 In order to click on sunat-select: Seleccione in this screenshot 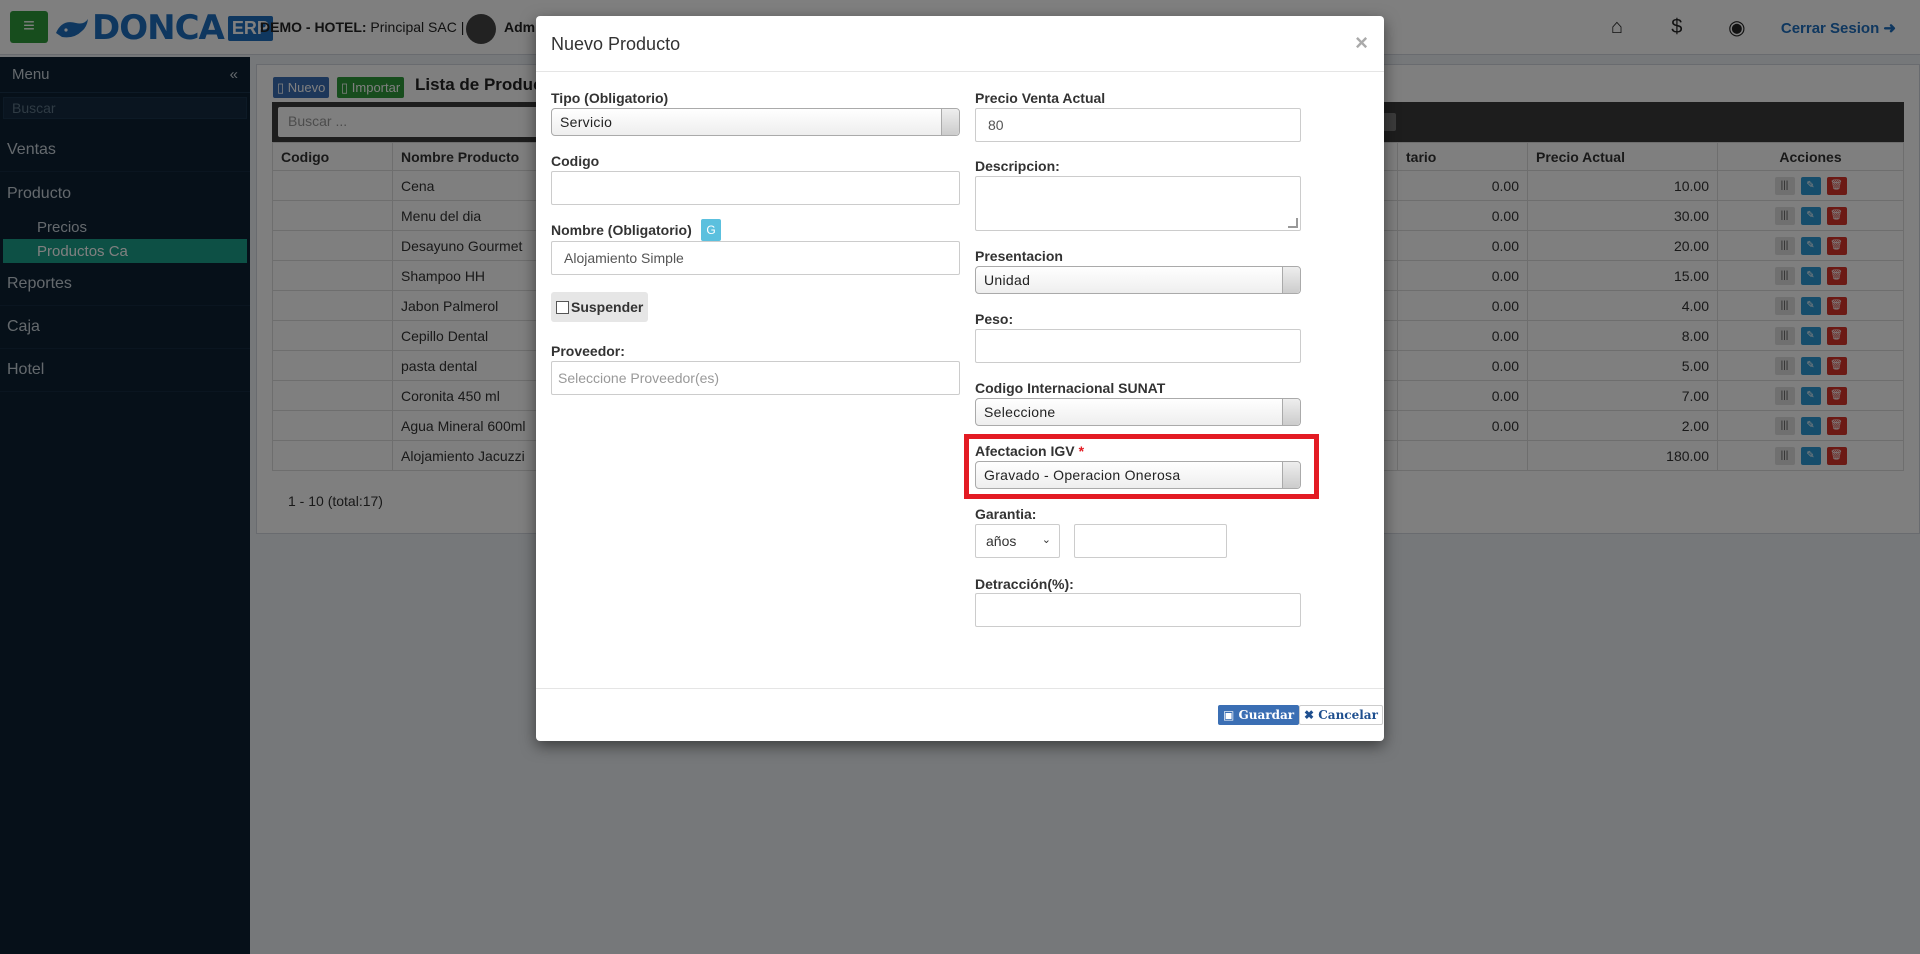, I will do `click(1138, 412)`.